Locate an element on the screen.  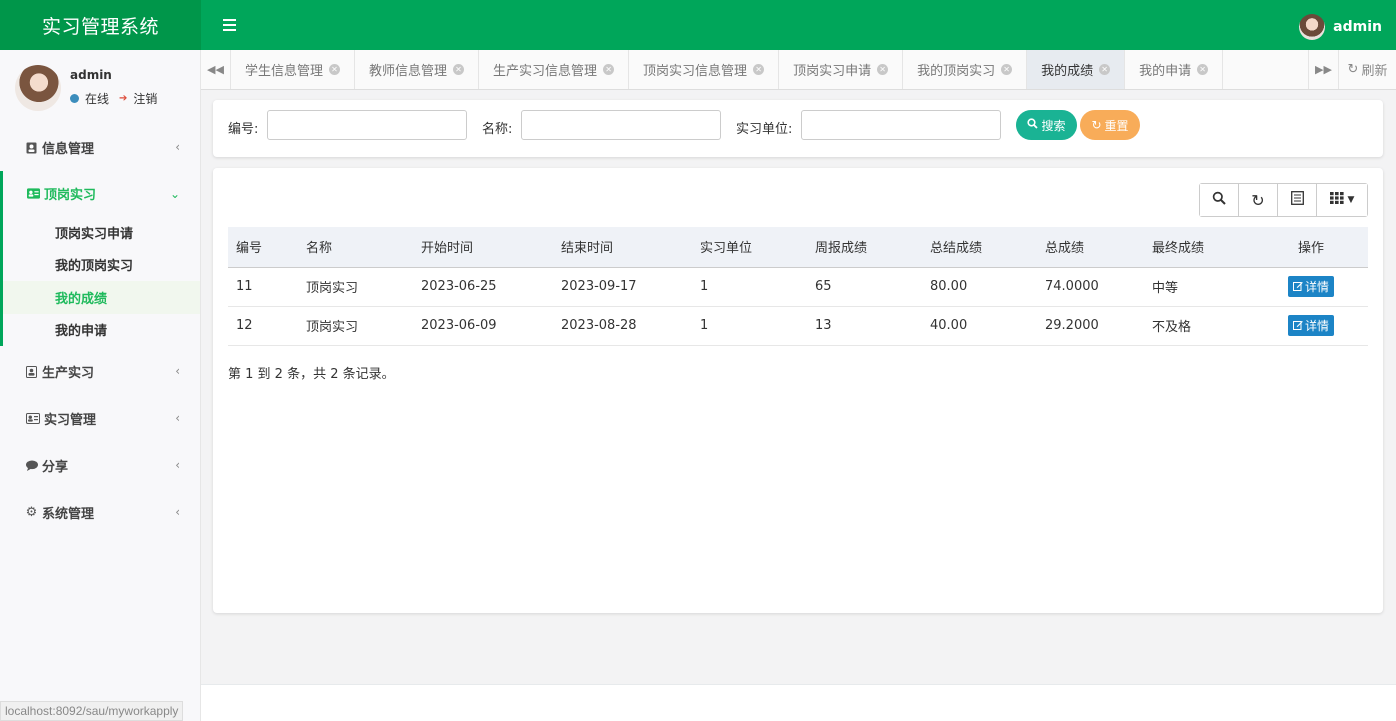
columns-dropdown-button: ▼ is located at coordinates (1342, 200).